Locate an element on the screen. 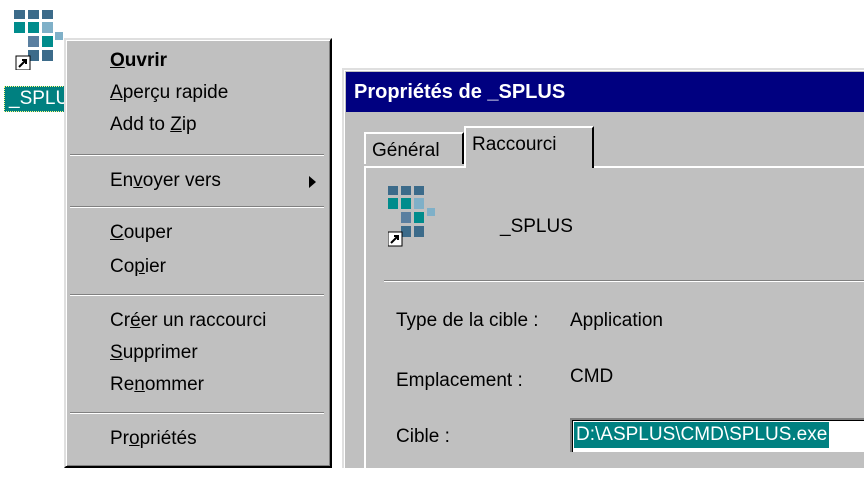  menu-item-label: Aperçu rapide is located at coordinates (169, 92).